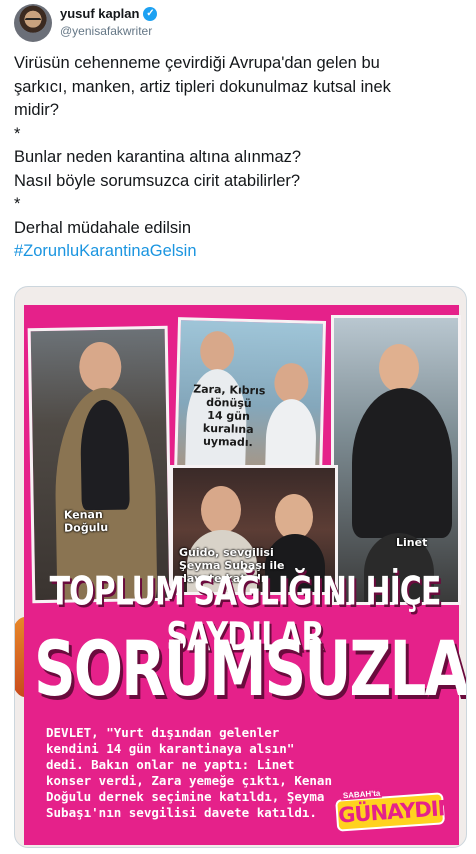 The width and height of the screenshot is (476, 854). What do you see at coordinates (158, 157) in the screenshot?
I see `tweet-line: Bunlar neden karantina altına alınmaz?` at bounding box center [158, 157].